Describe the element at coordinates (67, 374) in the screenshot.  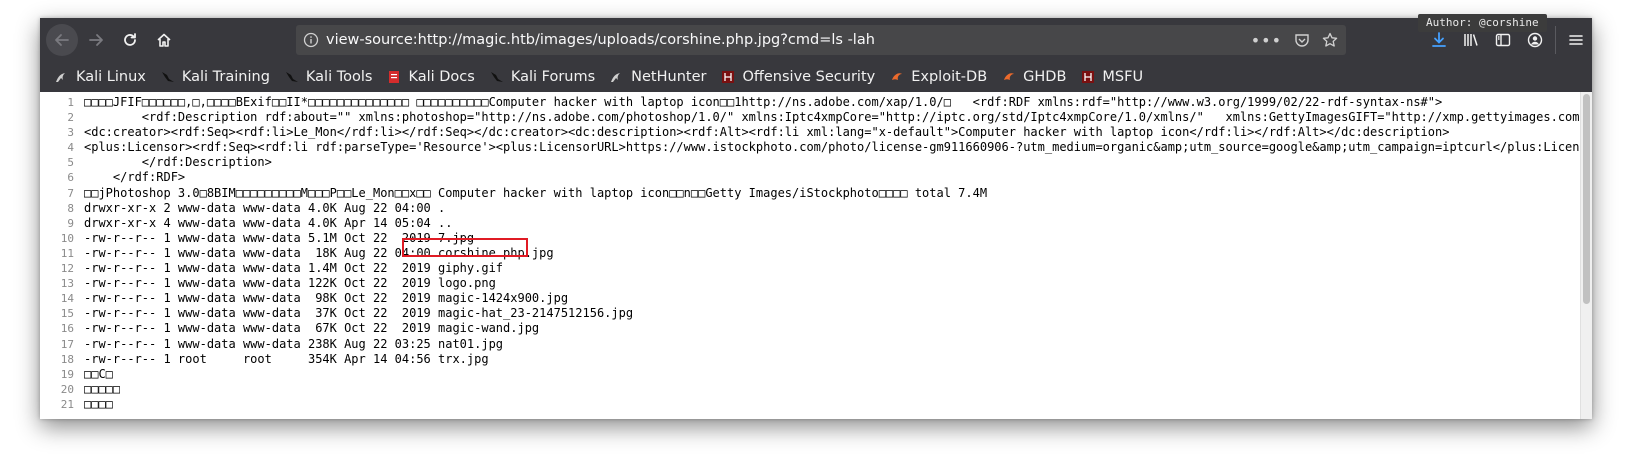
I see `line-number: 19` at that location.